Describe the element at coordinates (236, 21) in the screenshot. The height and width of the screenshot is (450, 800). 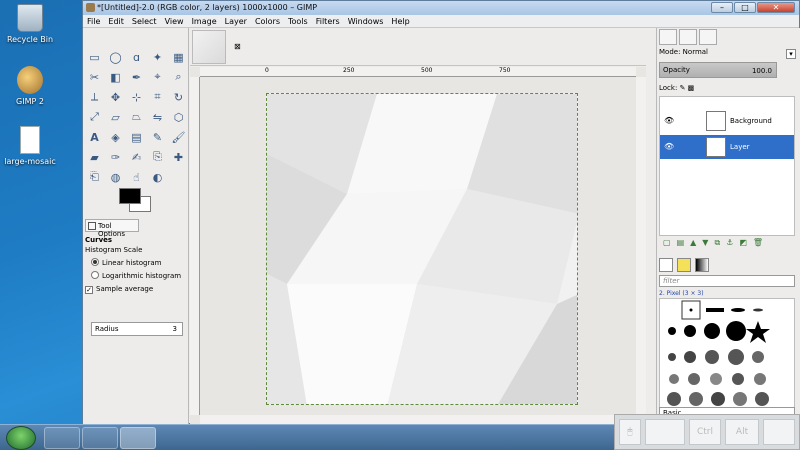
I see `menu-layer: Layer` at that location.